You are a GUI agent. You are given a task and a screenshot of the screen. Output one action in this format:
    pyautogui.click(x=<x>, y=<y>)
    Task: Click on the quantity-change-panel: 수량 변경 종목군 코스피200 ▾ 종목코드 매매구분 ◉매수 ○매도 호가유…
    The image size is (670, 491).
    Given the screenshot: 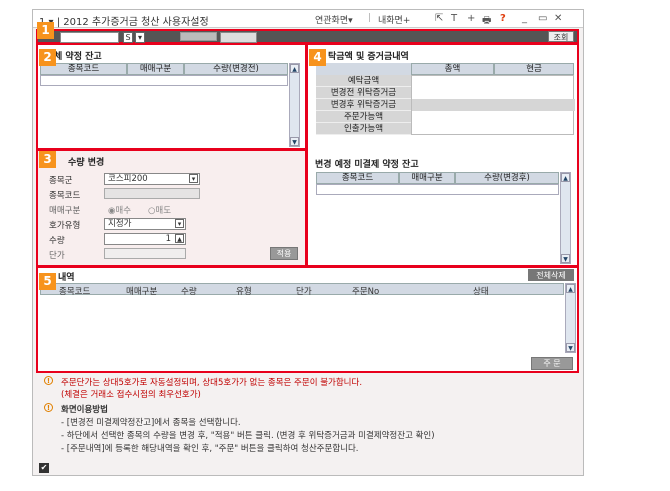 What is the action you would take?
    pyautogui.click(x=171, y=208)
    